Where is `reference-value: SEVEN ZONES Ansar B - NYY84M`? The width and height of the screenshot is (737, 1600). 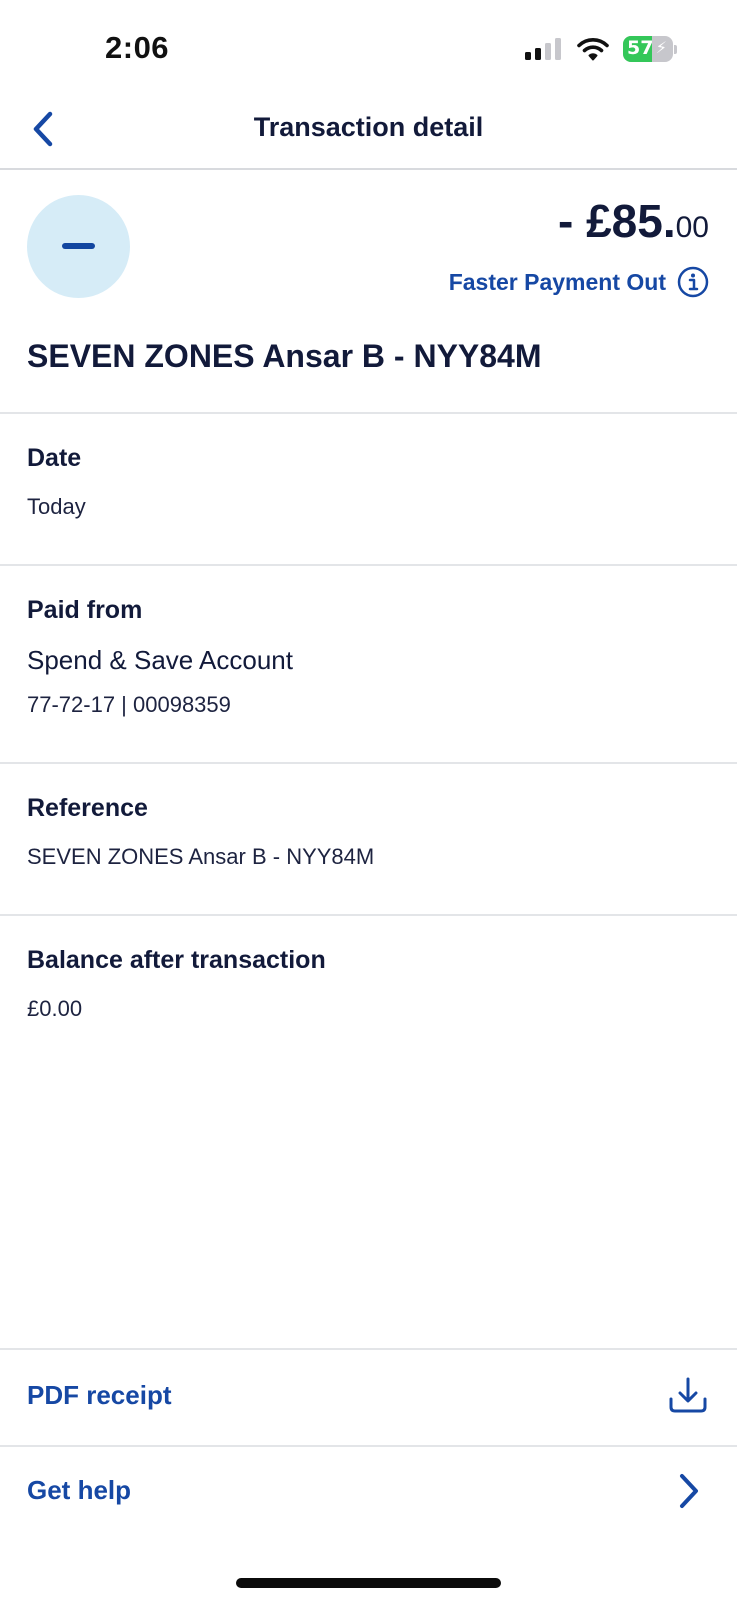
reference-value: SEVEN ZONES Ansar B - NYY84M is located at coordinates (201, 856).